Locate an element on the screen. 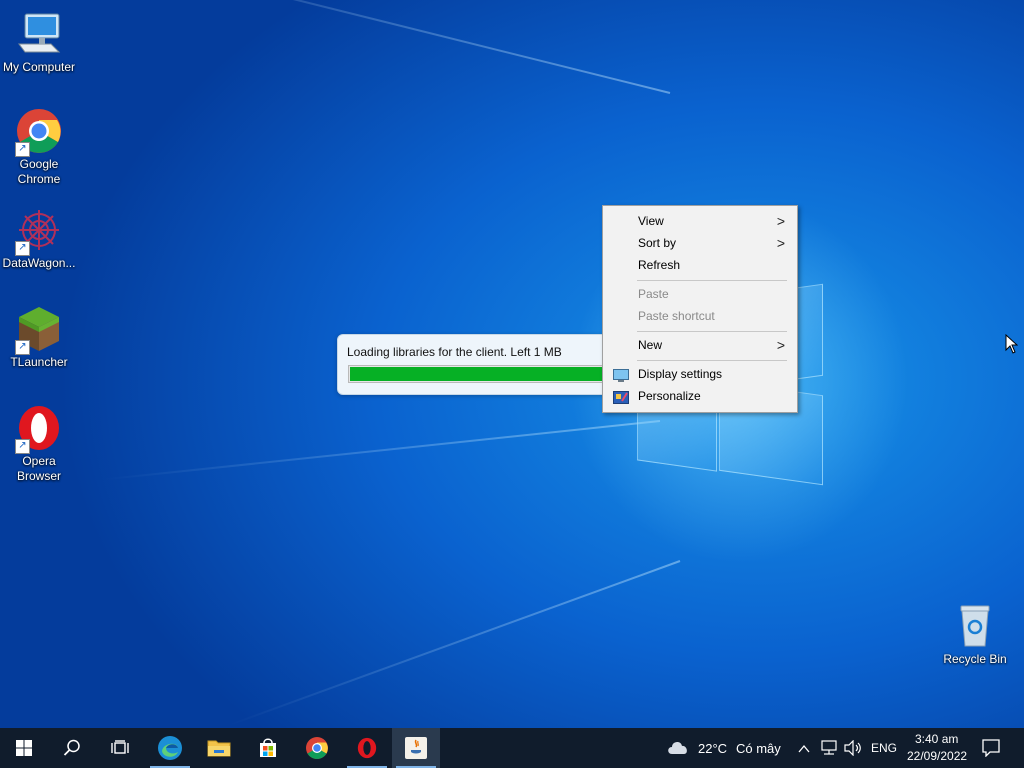 This screenshot has width=1024, height=768. taskbar-store is located at coordinates (268, 748).